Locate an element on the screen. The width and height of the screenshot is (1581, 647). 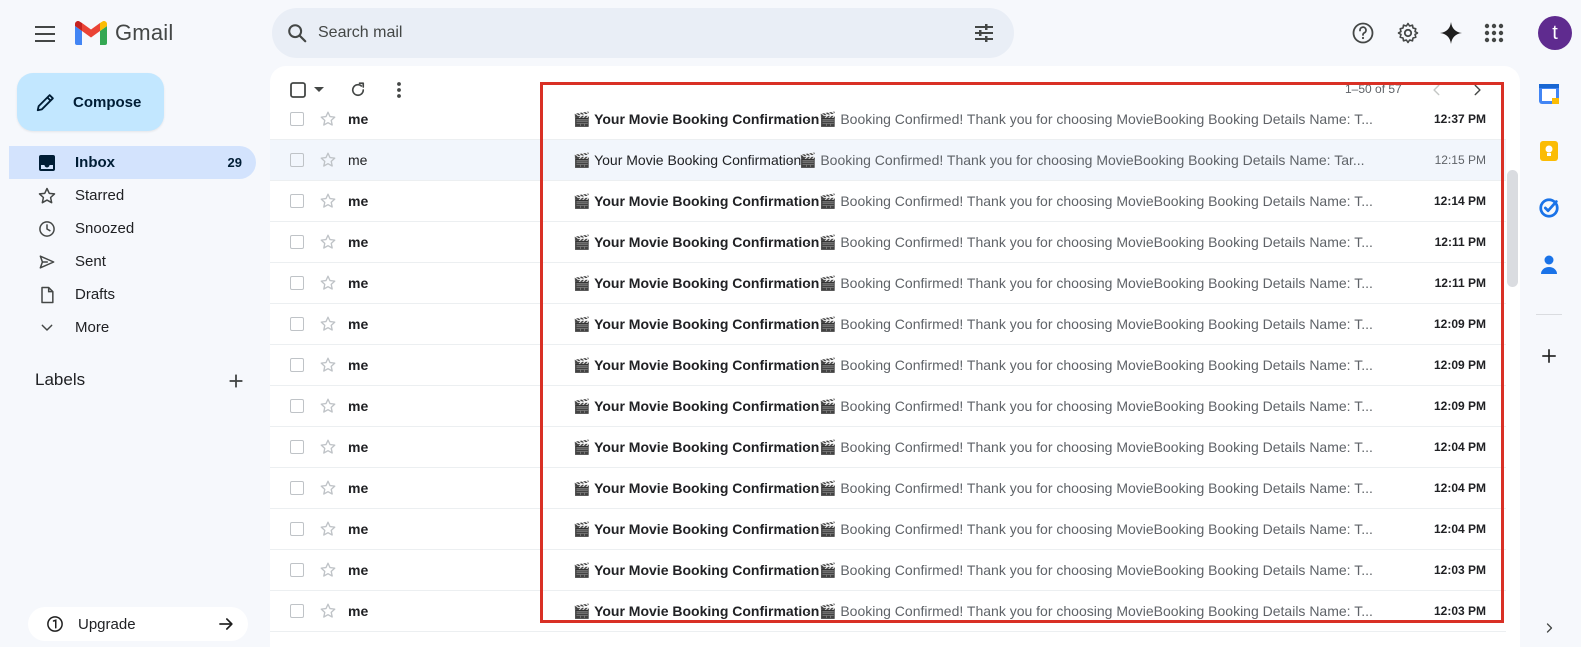
tasks-app-button is located at coordinates (1549, 208).